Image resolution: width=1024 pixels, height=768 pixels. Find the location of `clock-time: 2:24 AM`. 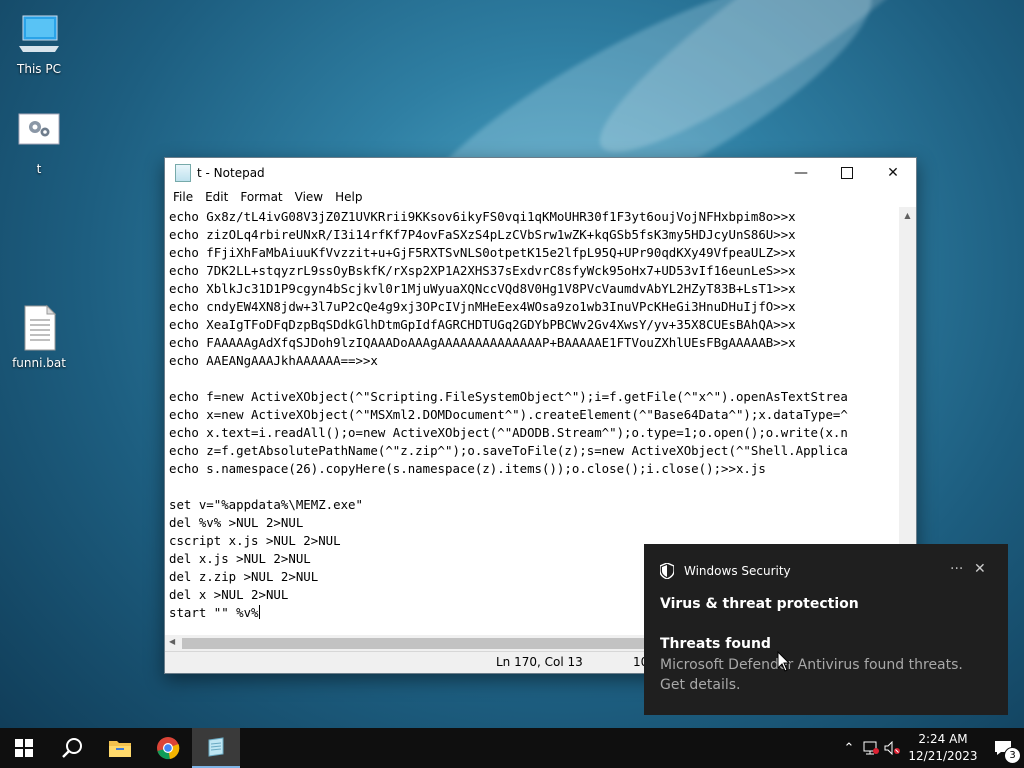

clock-time: 2:24 AM is located at coordinates (943, 739).